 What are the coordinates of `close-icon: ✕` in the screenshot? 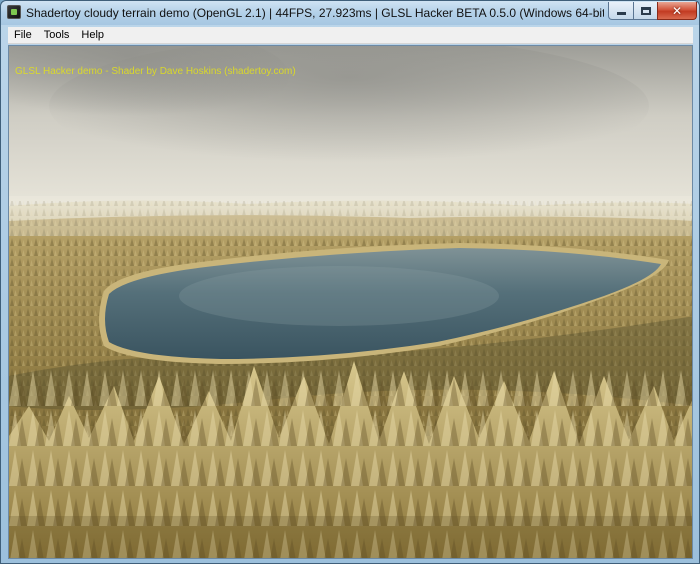 It's located at (677, 10).